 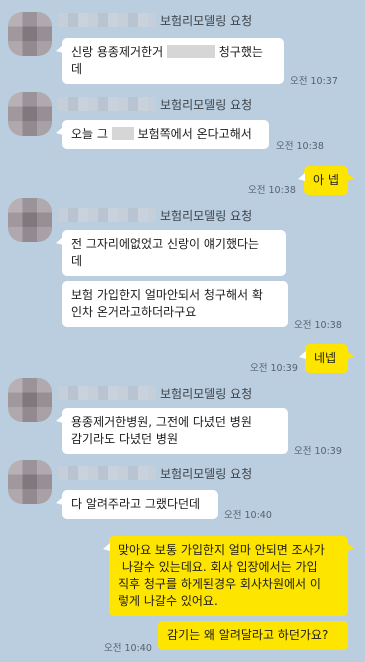 What do you see at coordinates (171, 253) in the screenshot?
I see `message-bubble: 전 그자리에없었고 신랑이 얘기했다는 데` at bounding box center [171, 253].